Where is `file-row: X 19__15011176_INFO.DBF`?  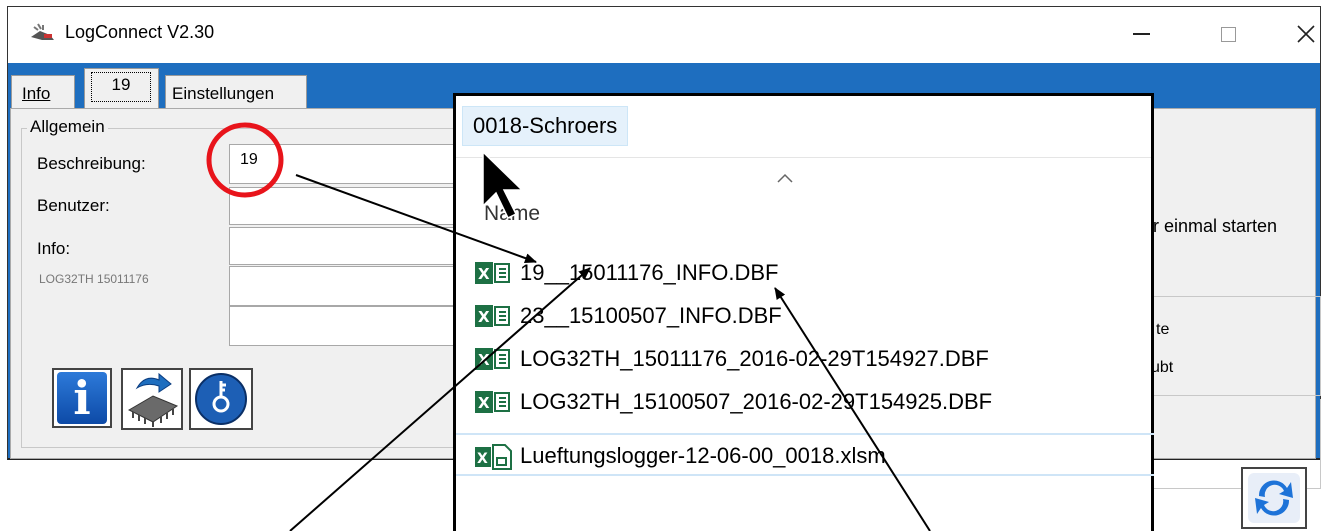 file-row: X 19__15011176_INFO.DBF is located at coordinates (805, 273).